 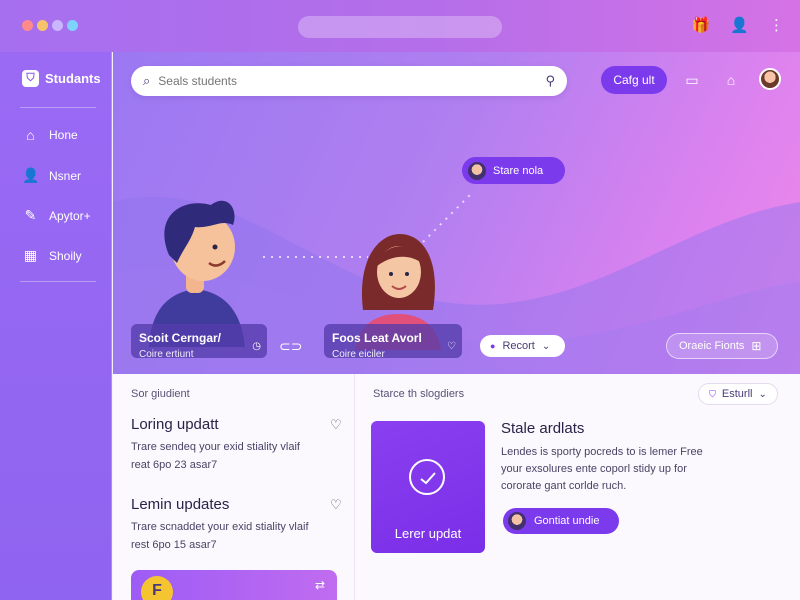 I want to click on sidebar-item-study: ▦ Shoily, so click(x=52, y=255).